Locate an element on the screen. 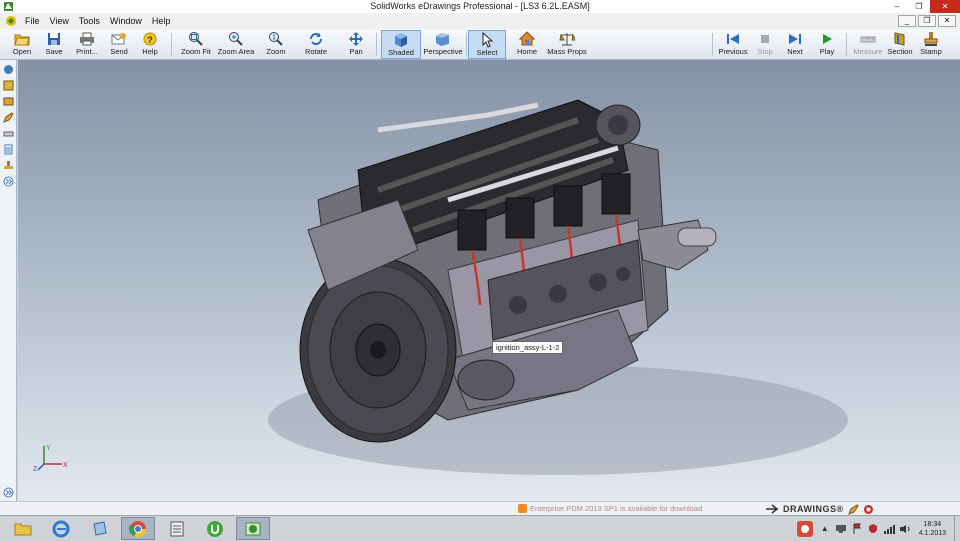 The image size is (960, 541). measure-palette-button is located at coordinates (8, 133).